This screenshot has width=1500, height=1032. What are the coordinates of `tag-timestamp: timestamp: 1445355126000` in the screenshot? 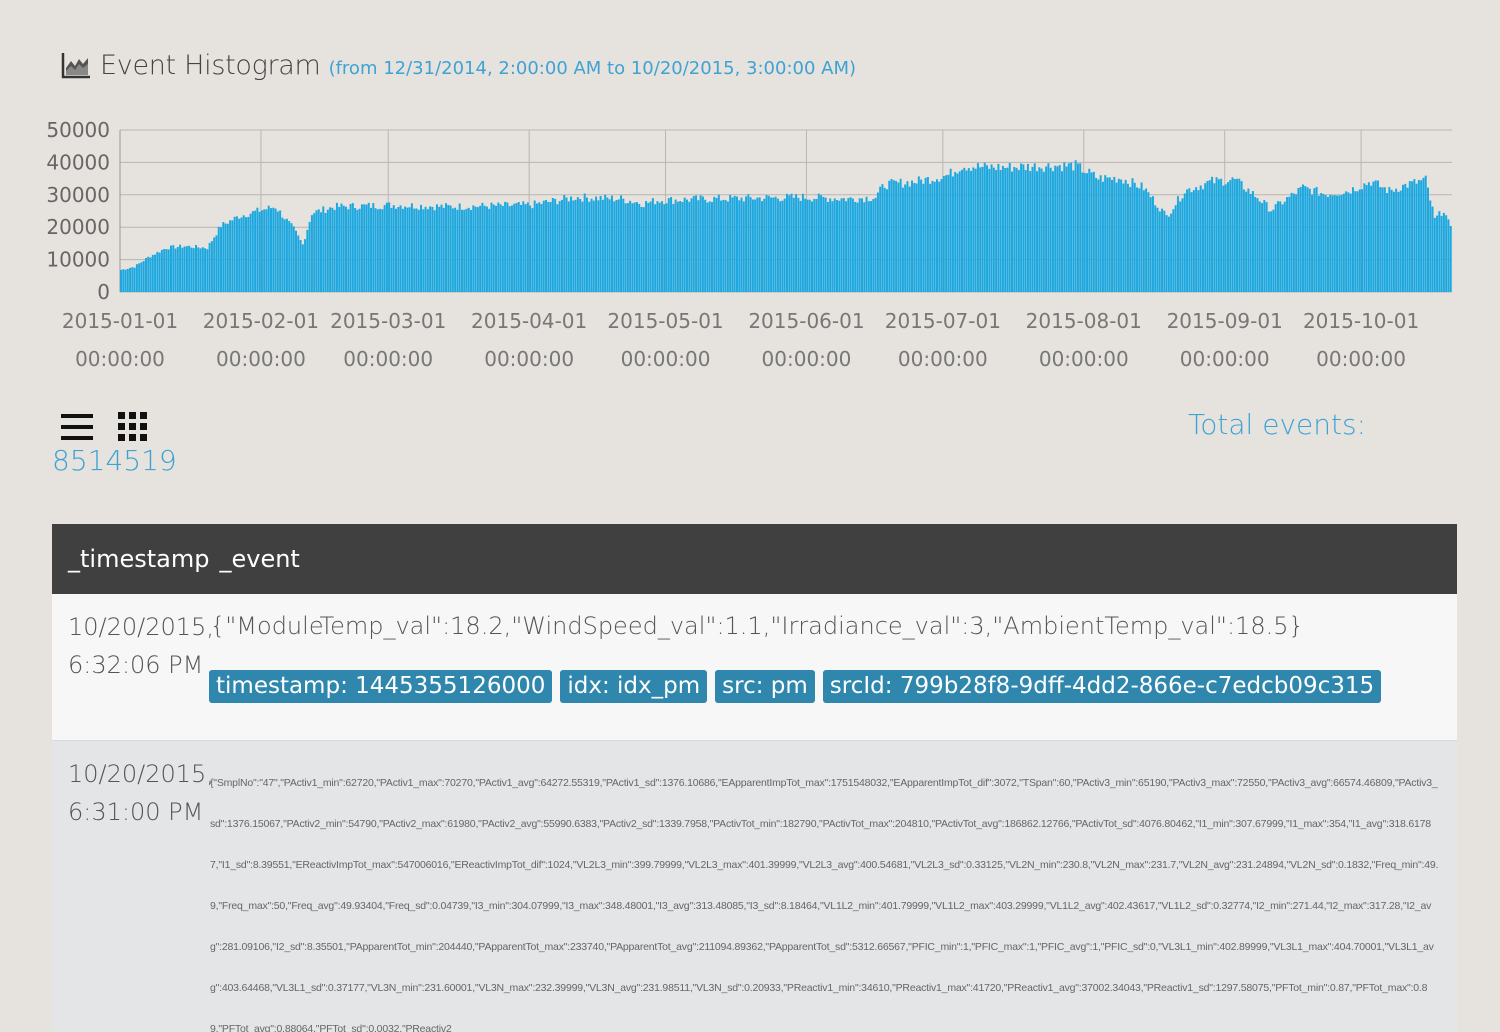 It's located at (381, 686).